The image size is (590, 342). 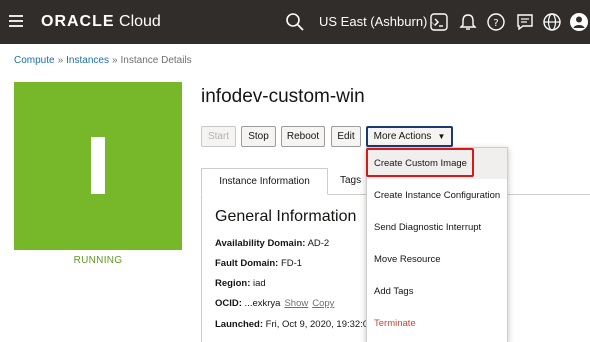 I want to click on availability-domain-label: Availability Domain:, so click(x=260, y=243).